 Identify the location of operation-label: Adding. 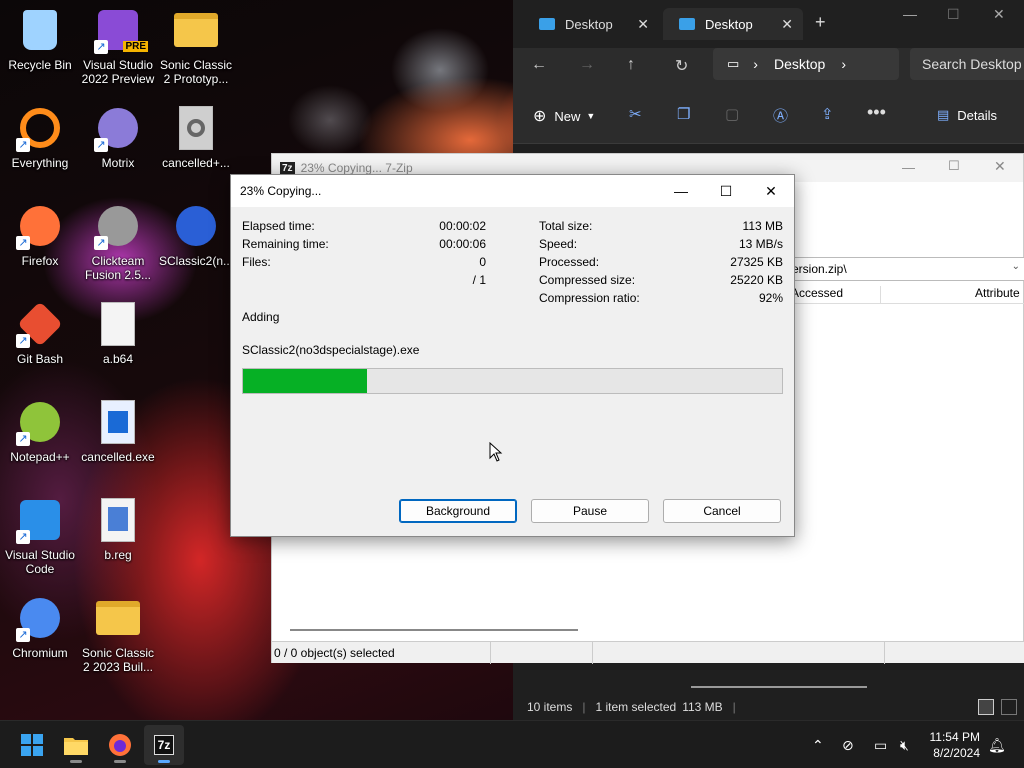
(261, 317).